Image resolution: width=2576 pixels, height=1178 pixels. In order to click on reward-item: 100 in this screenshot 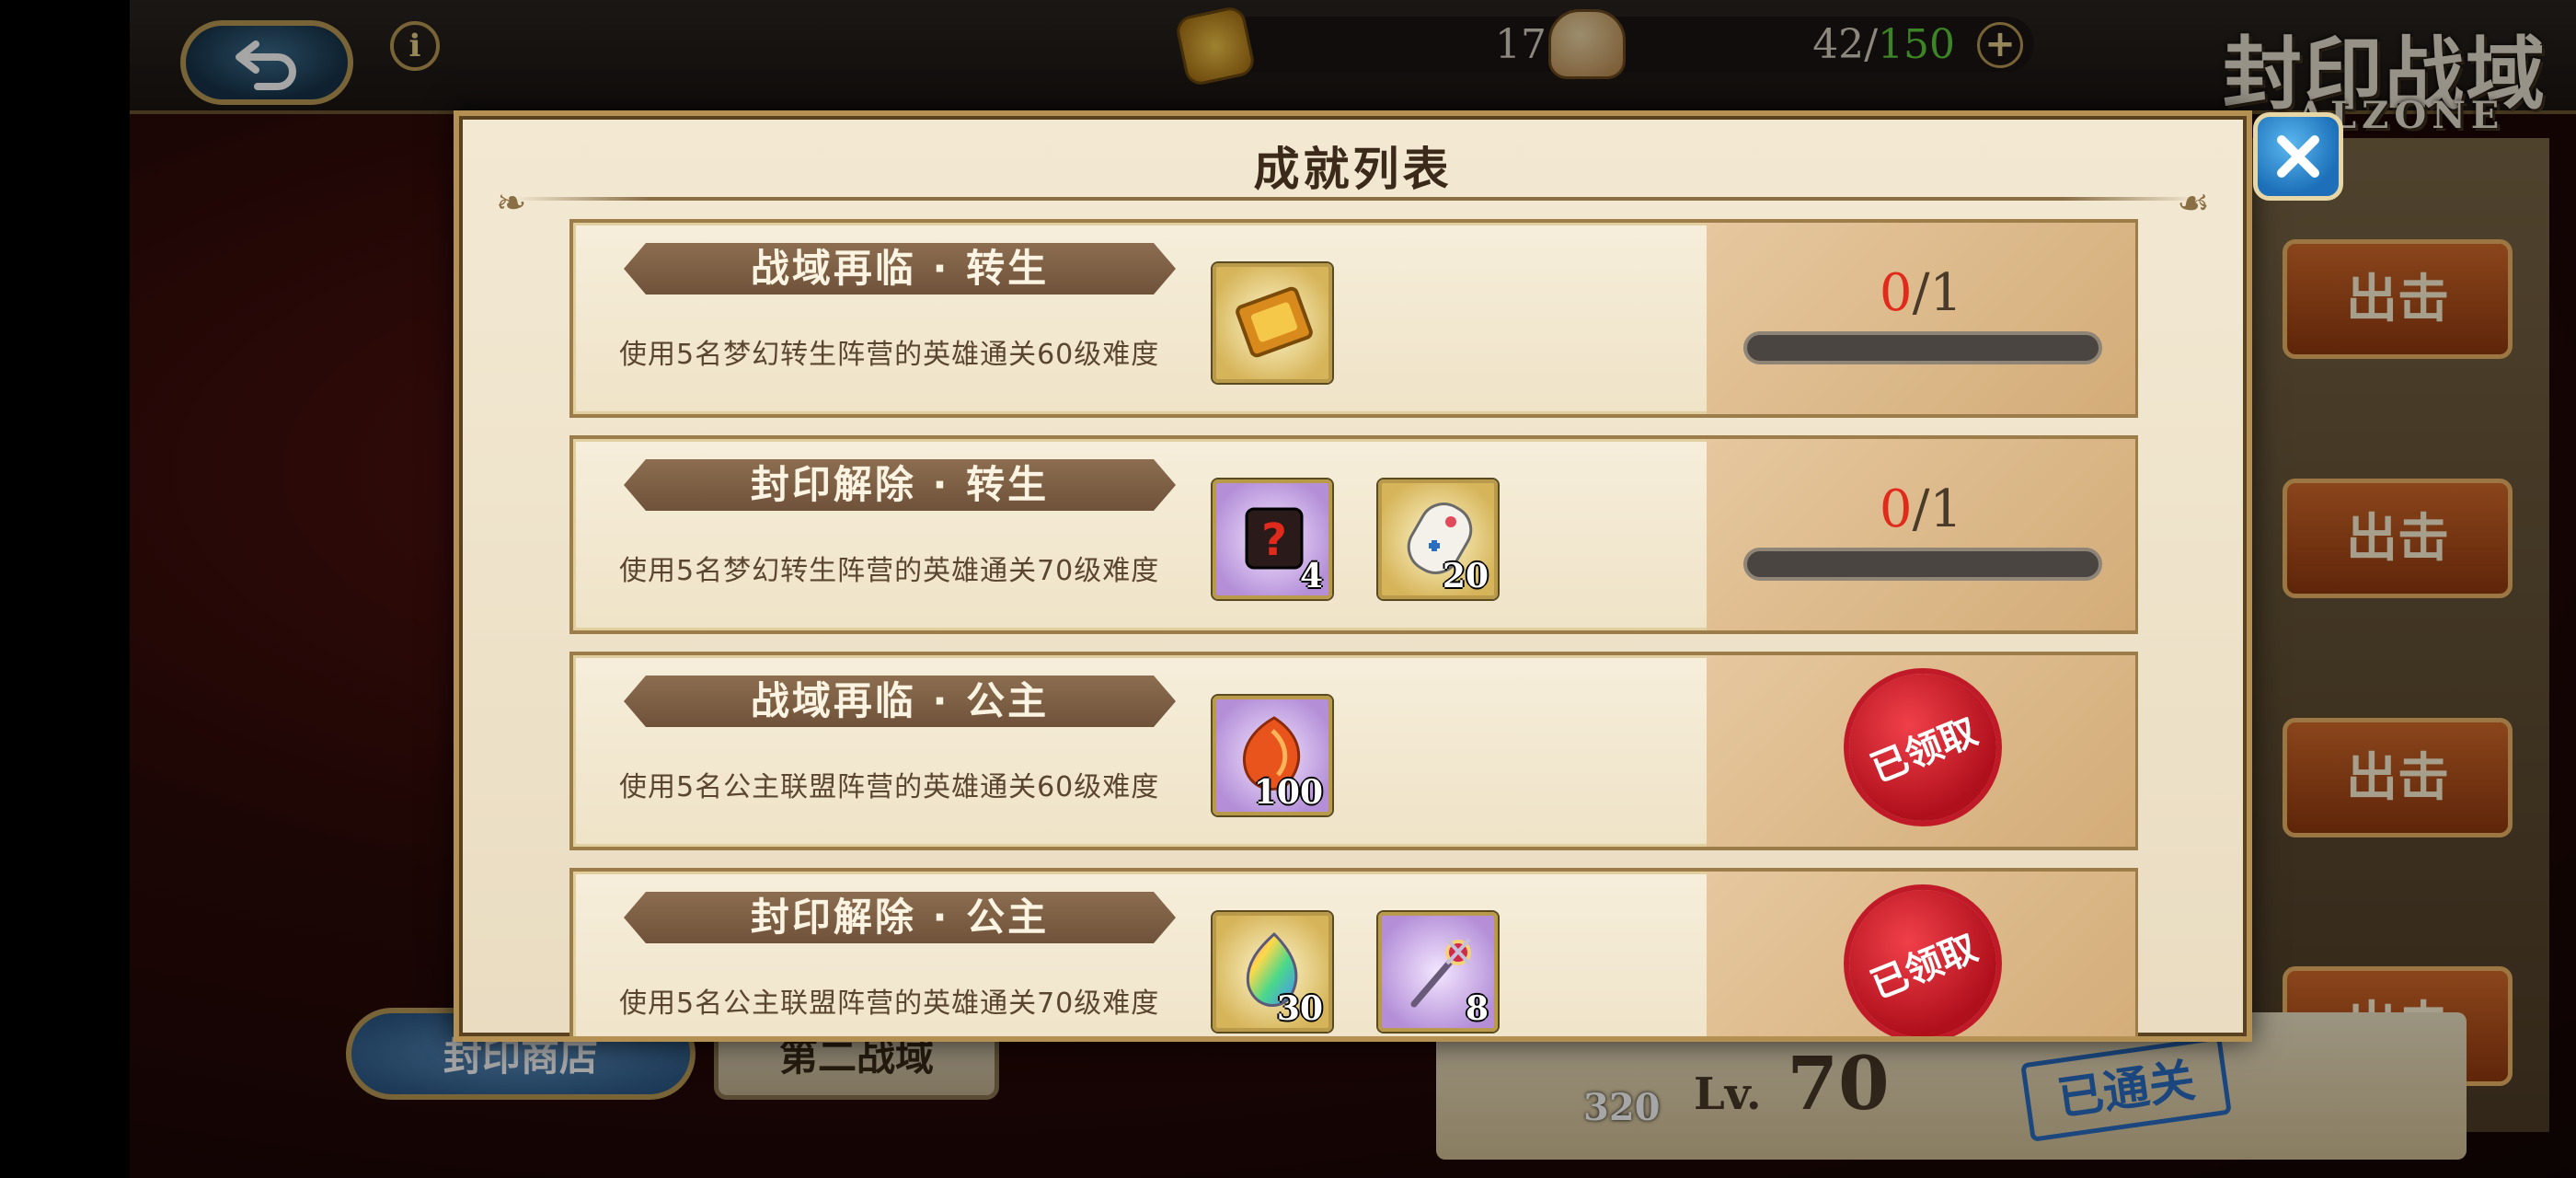, I will do `click(1272, 755)`.